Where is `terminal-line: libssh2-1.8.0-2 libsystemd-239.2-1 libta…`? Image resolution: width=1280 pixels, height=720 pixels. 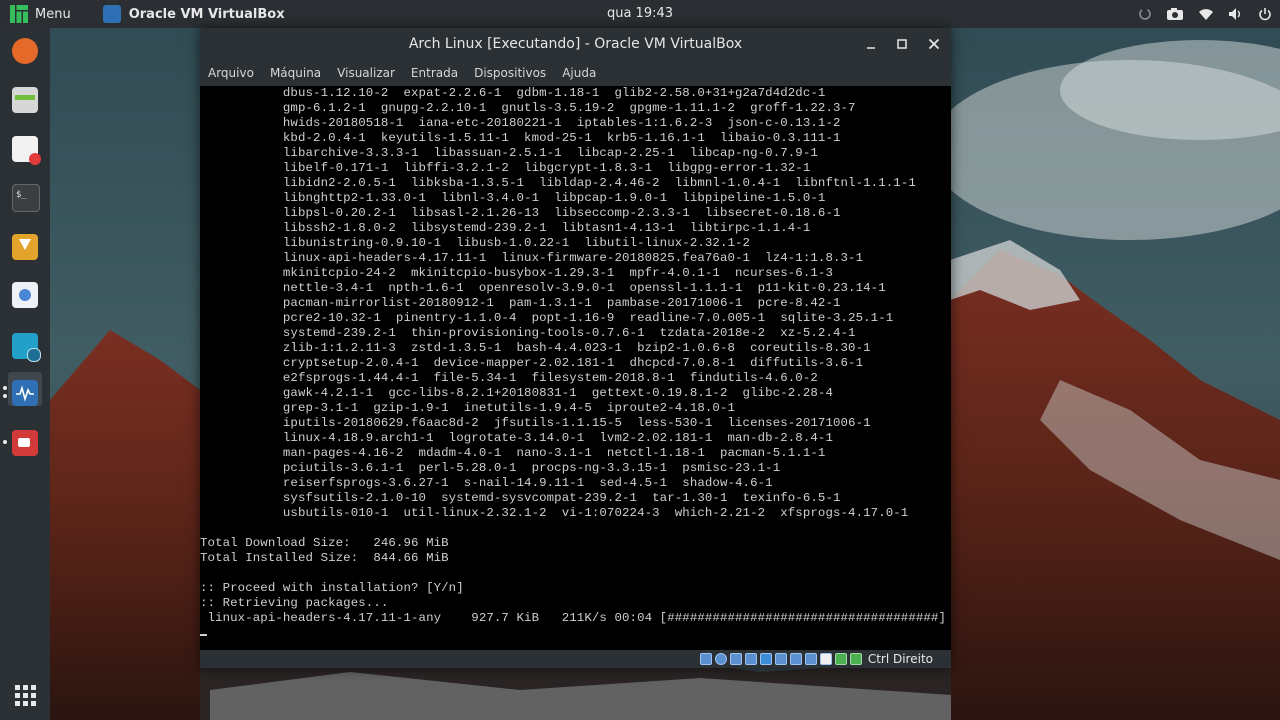
terminal-line: libssh2-1.8.0-2 libsystemd-239.2-1 libta… is located at coordinates (505, 228).